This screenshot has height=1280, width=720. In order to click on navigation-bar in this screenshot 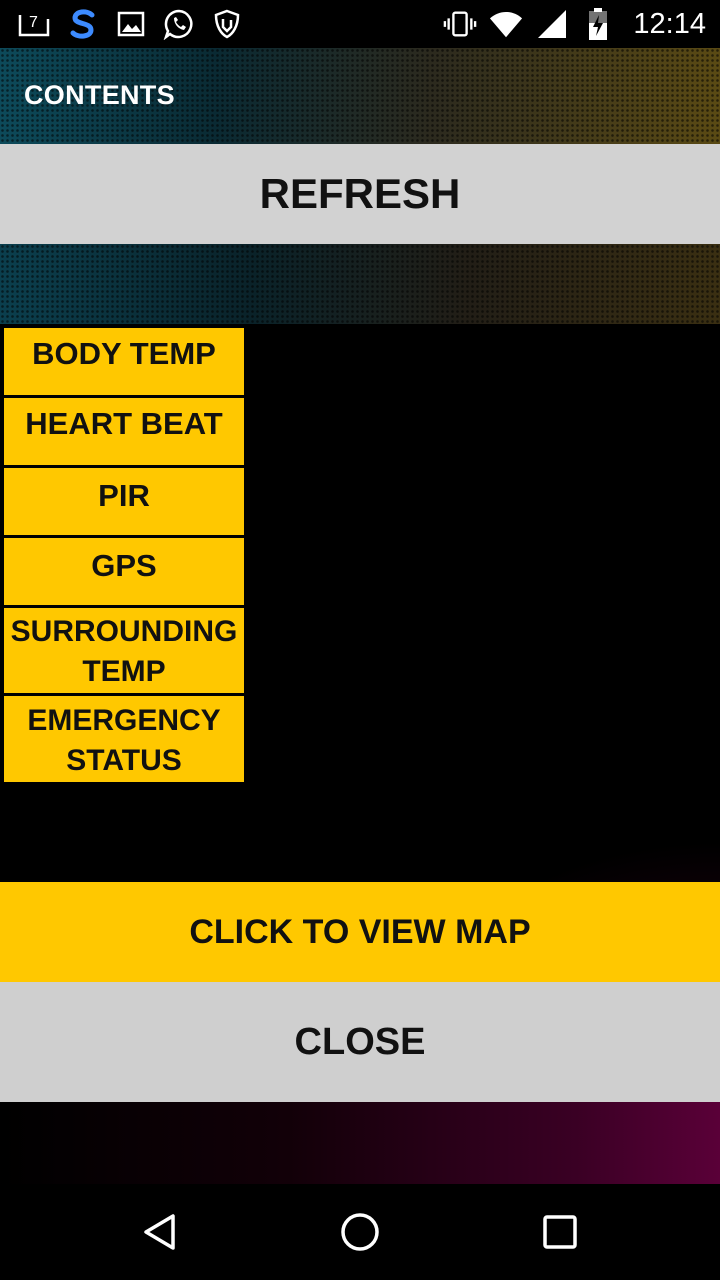, I will do `click(360, 1232)`.